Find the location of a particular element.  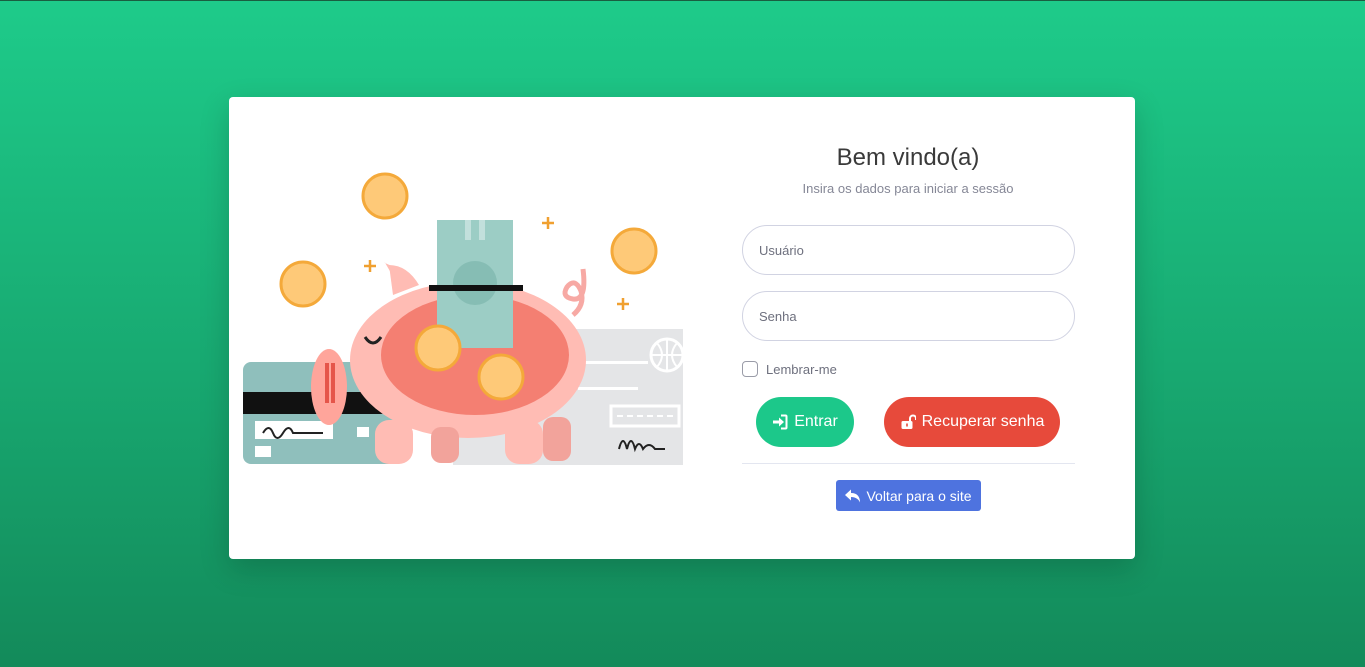

remember-me-label: Lembrar-me is located at coordinates (801, 369).